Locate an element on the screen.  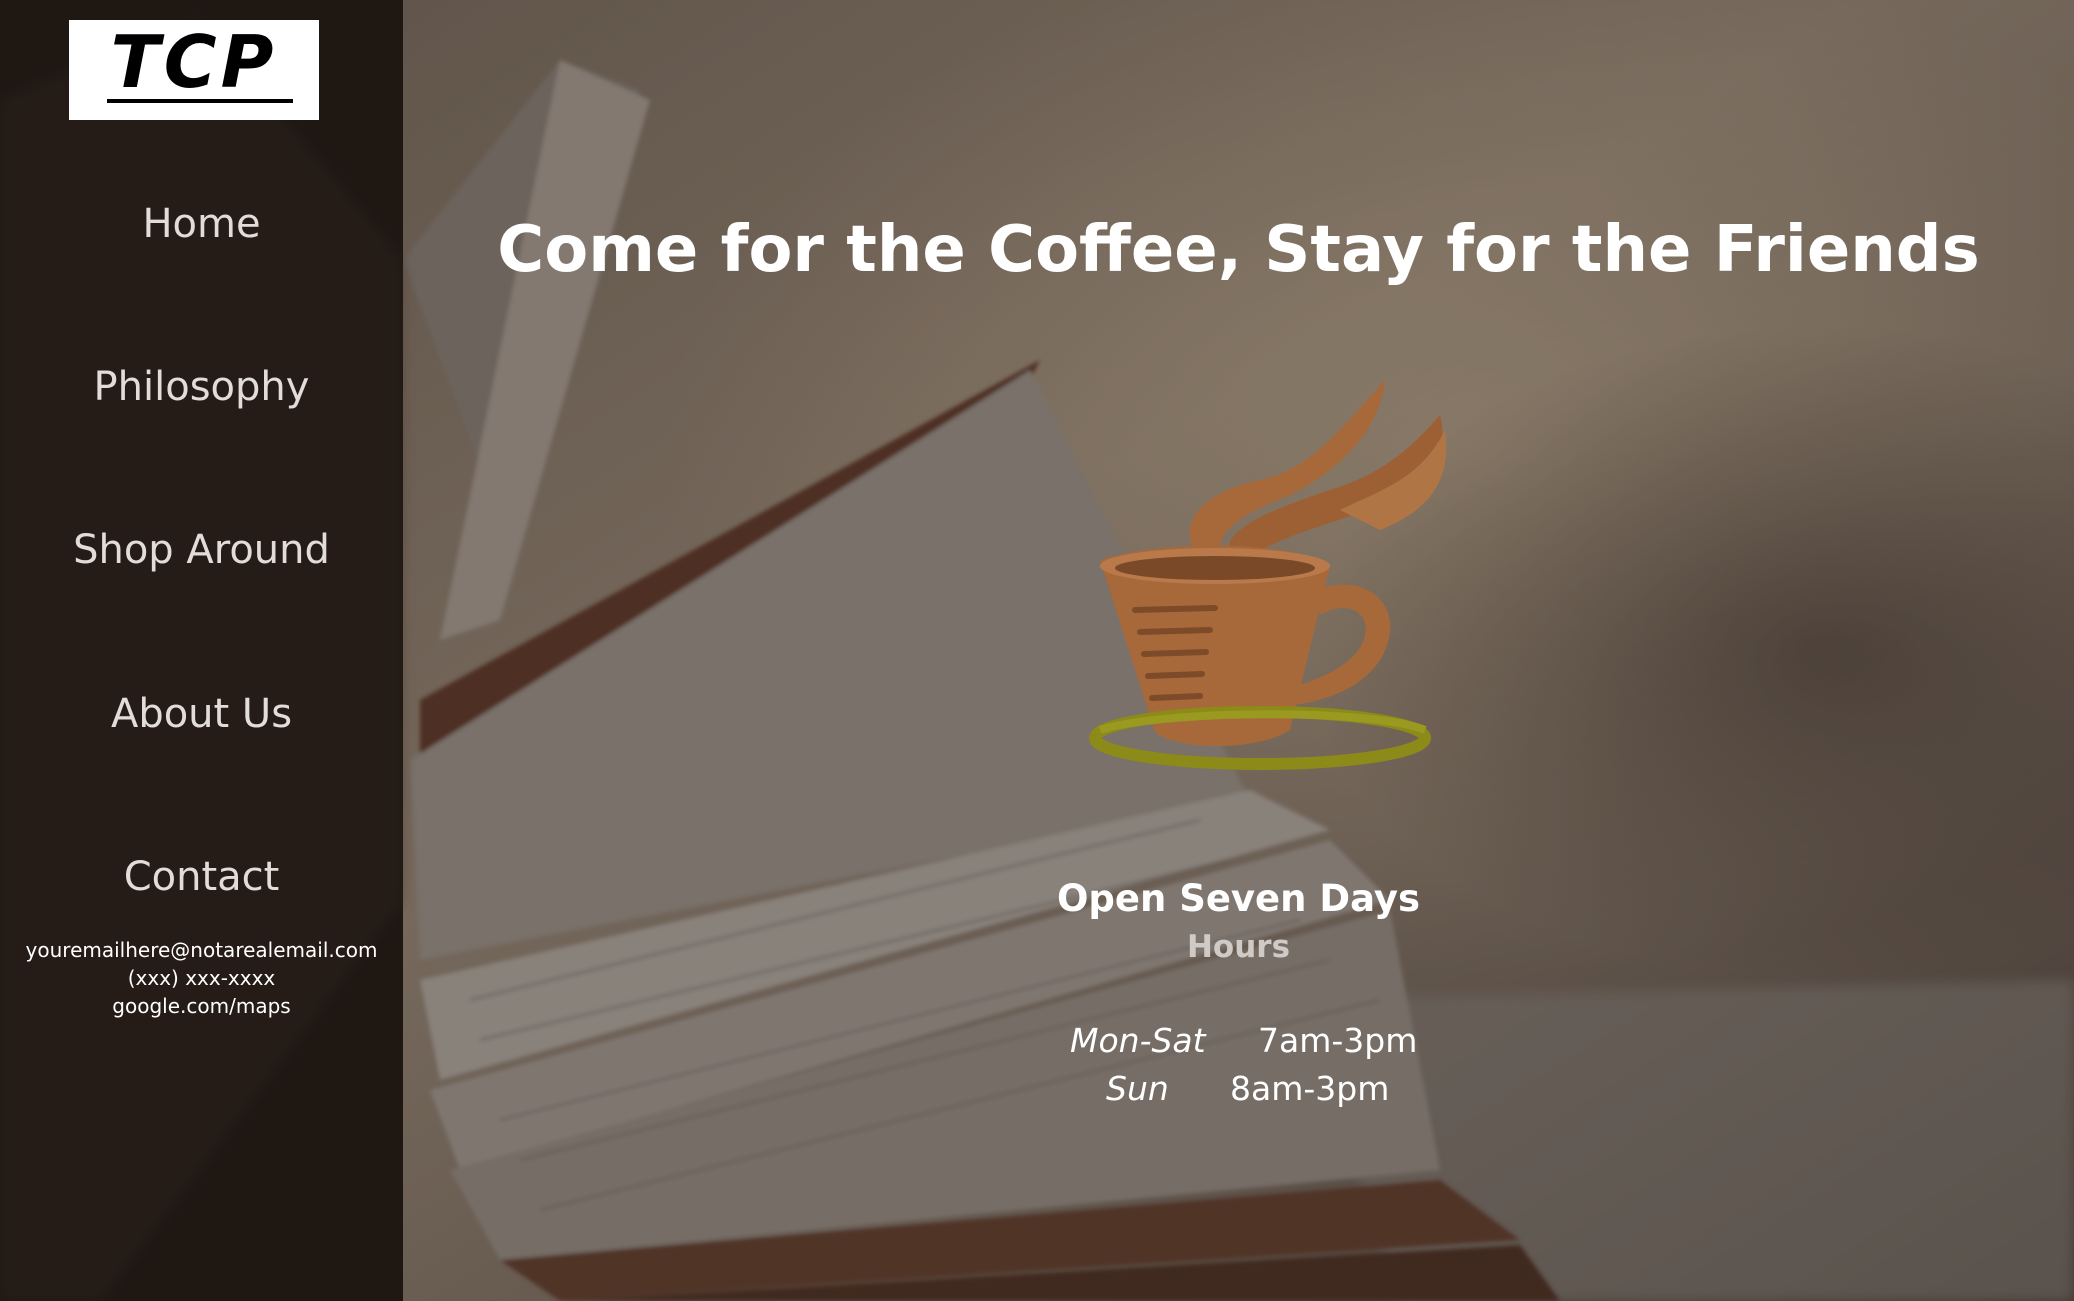
contact-phone: (xxx) xxx-xxxx is located at coordinates (201, 978).